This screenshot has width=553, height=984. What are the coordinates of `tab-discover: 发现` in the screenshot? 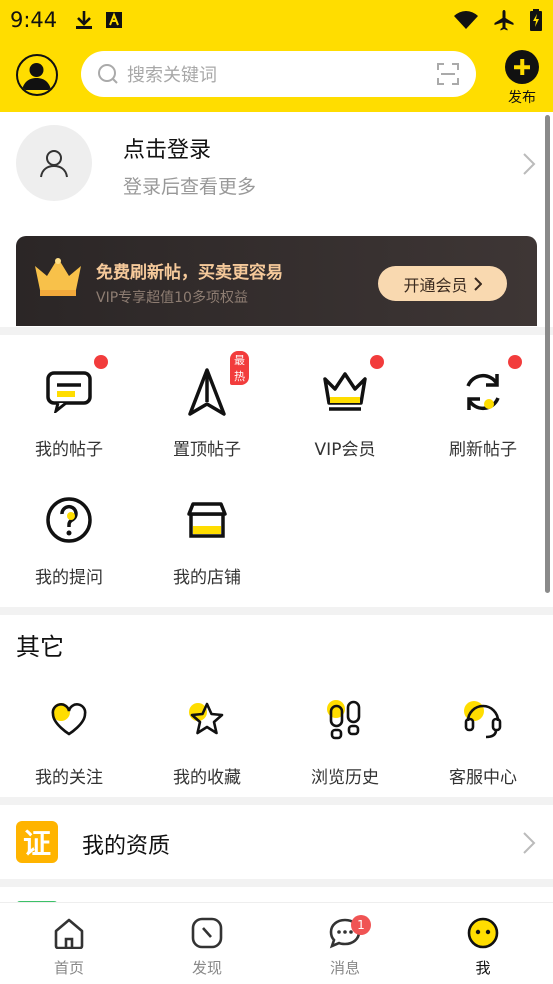 It's located at (207, 947).